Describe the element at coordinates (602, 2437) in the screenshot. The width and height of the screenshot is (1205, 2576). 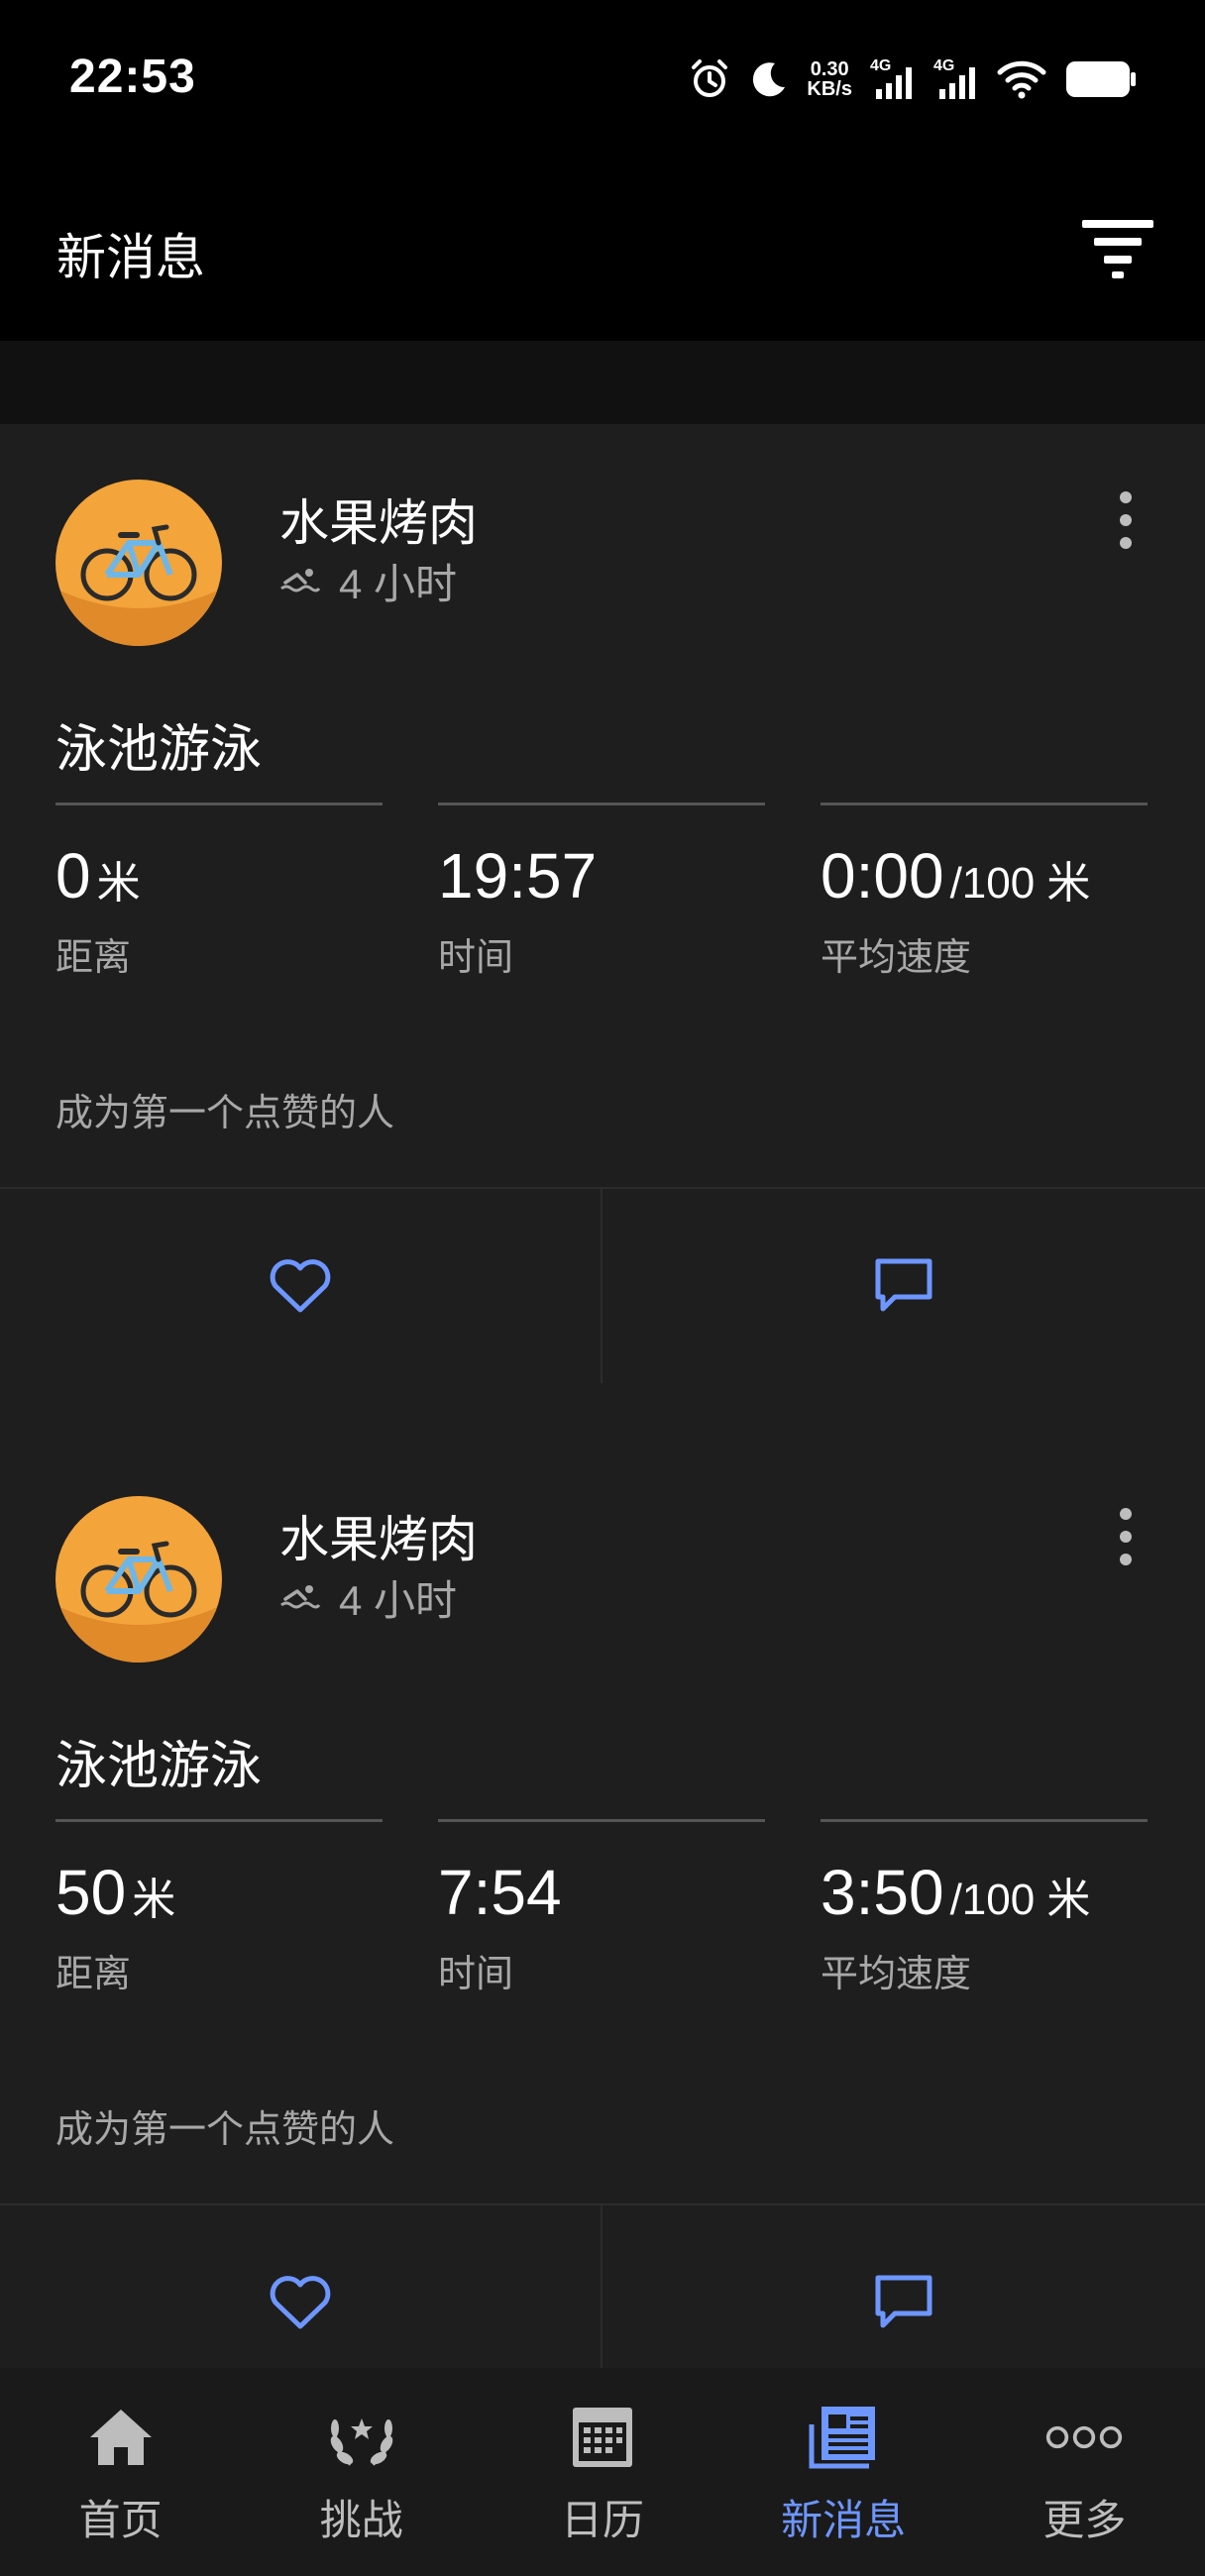
I see `calendar-icon` at that location.